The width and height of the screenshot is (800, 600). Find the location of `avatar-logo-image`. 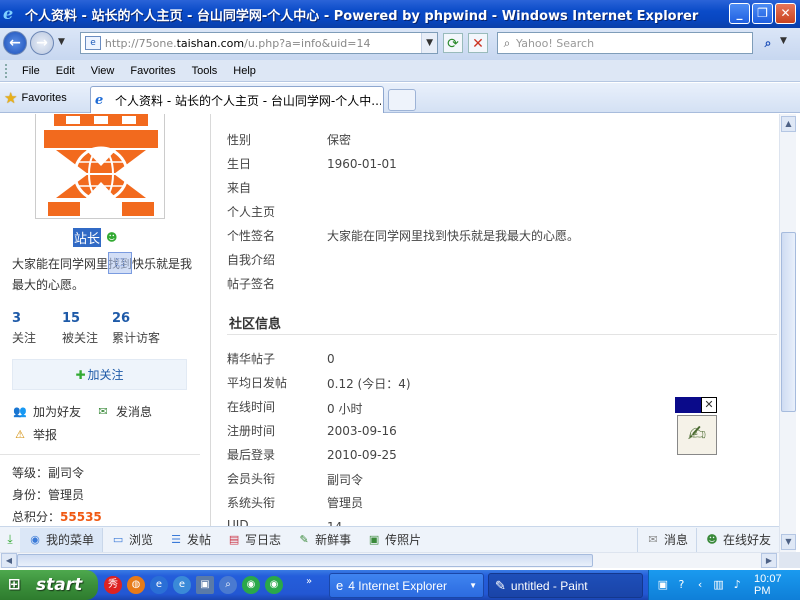

avatar-logo-image is located at coordinates (100, 166).